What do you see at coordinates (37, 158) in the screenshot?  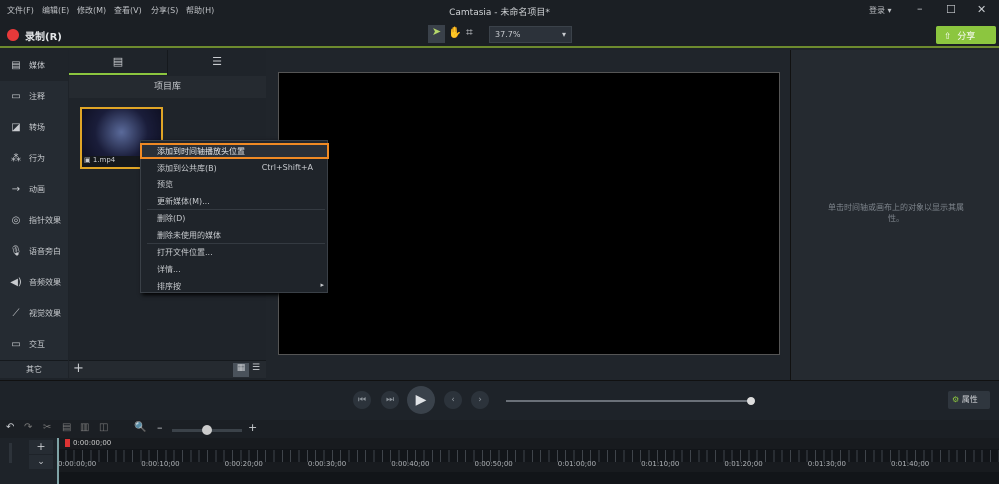 I see `label: 行为` at bounding box center [37, 158].